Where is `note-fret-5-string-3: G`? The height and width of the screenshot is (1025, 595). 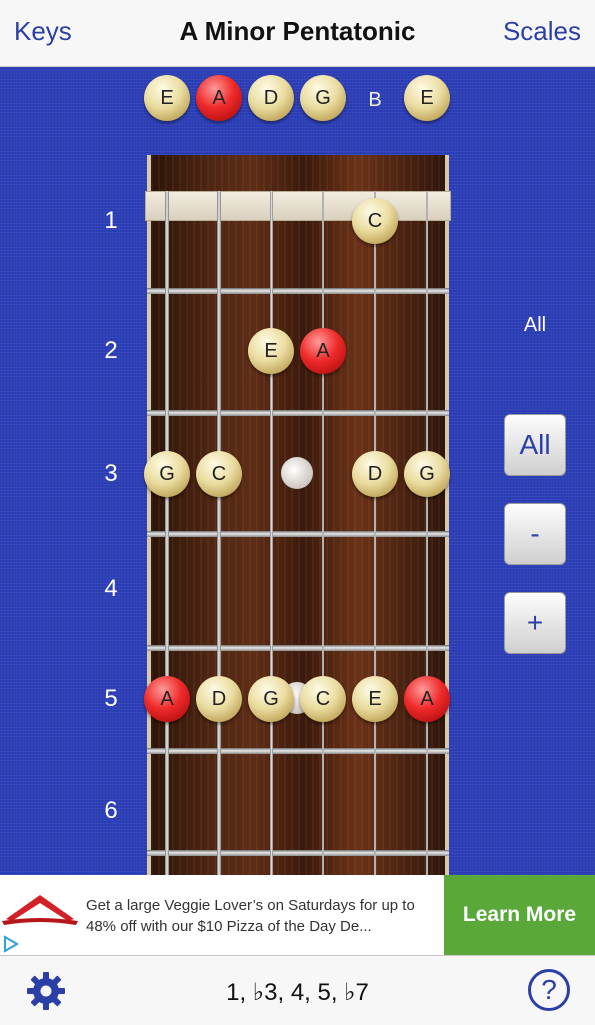
note-fret-5-string-3: G is located at coordinates (271, 699).